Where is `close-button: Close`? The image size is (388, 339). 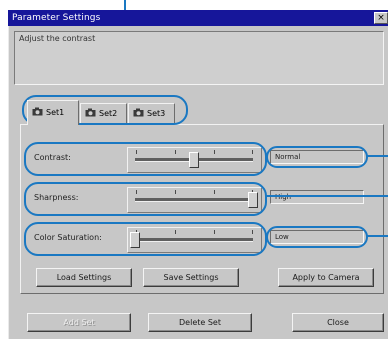 close-button: Close is located at coordinates (338, 322).